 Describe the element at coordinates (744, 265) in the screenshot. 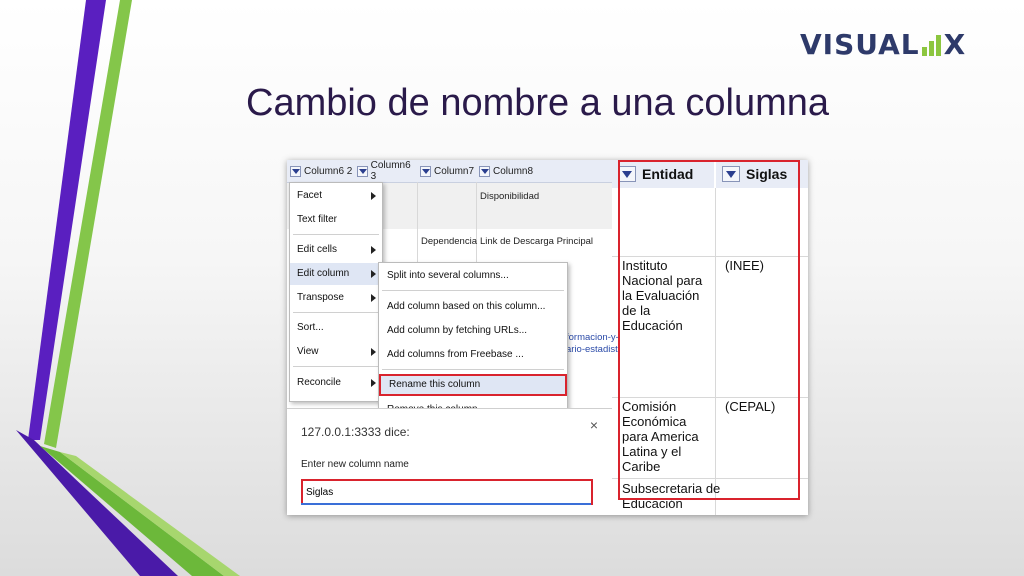

I see `table-cell-siglas: (INEE)` at that location.